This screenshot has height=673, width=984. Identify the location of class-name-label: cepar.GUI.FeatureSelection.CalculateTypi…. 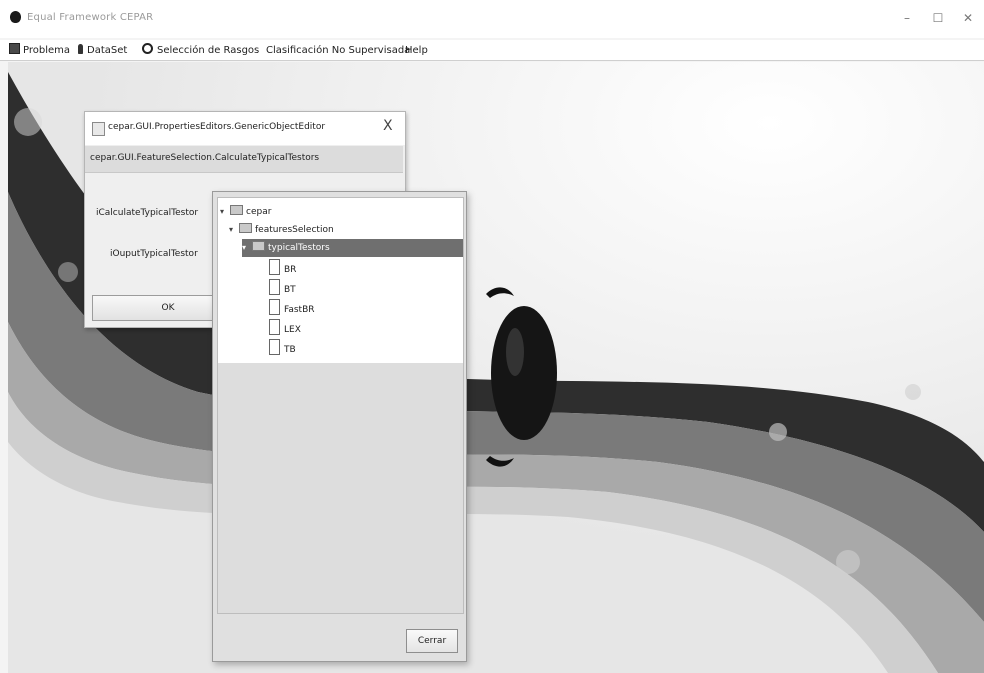
(205, 158).